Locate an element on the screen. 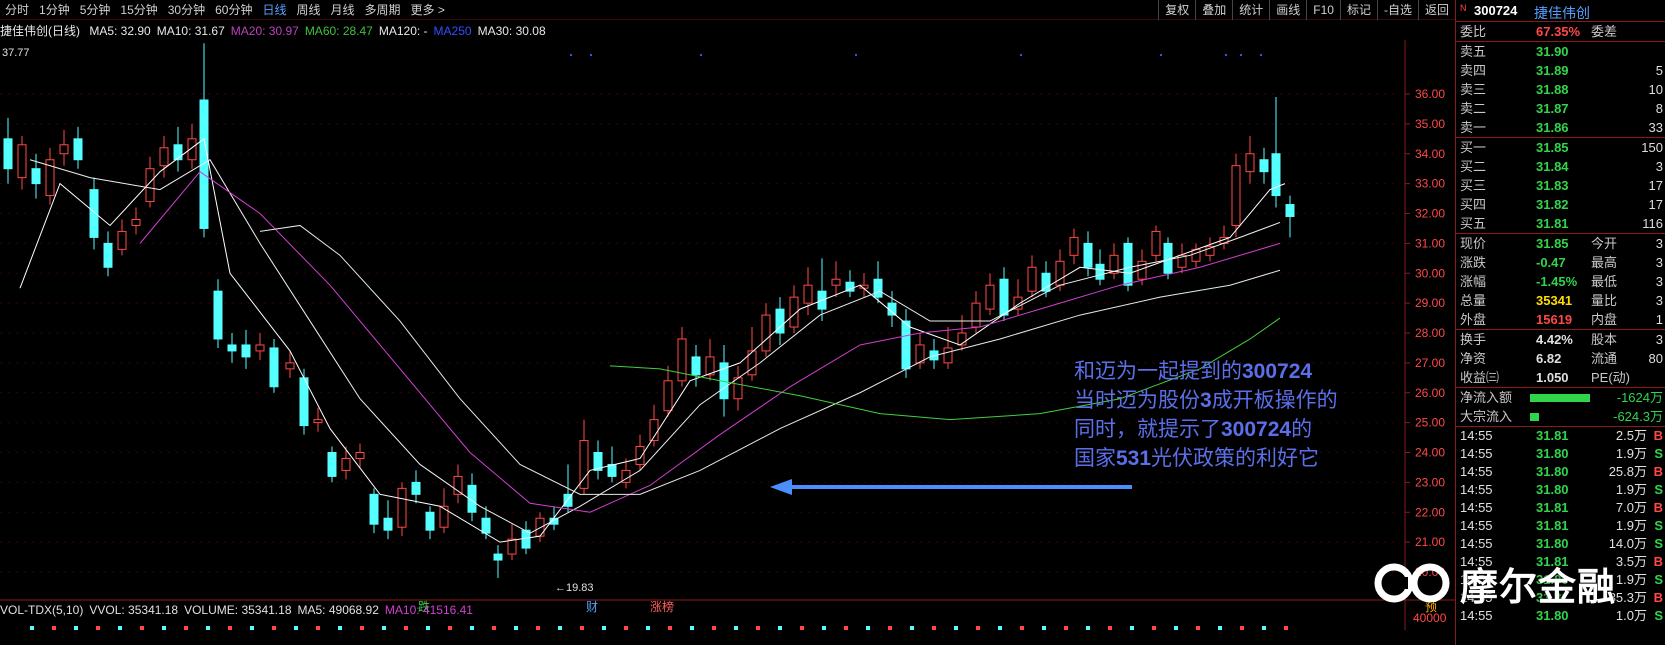  period-tab-7: 周线 is located at coordinates (308, 10).